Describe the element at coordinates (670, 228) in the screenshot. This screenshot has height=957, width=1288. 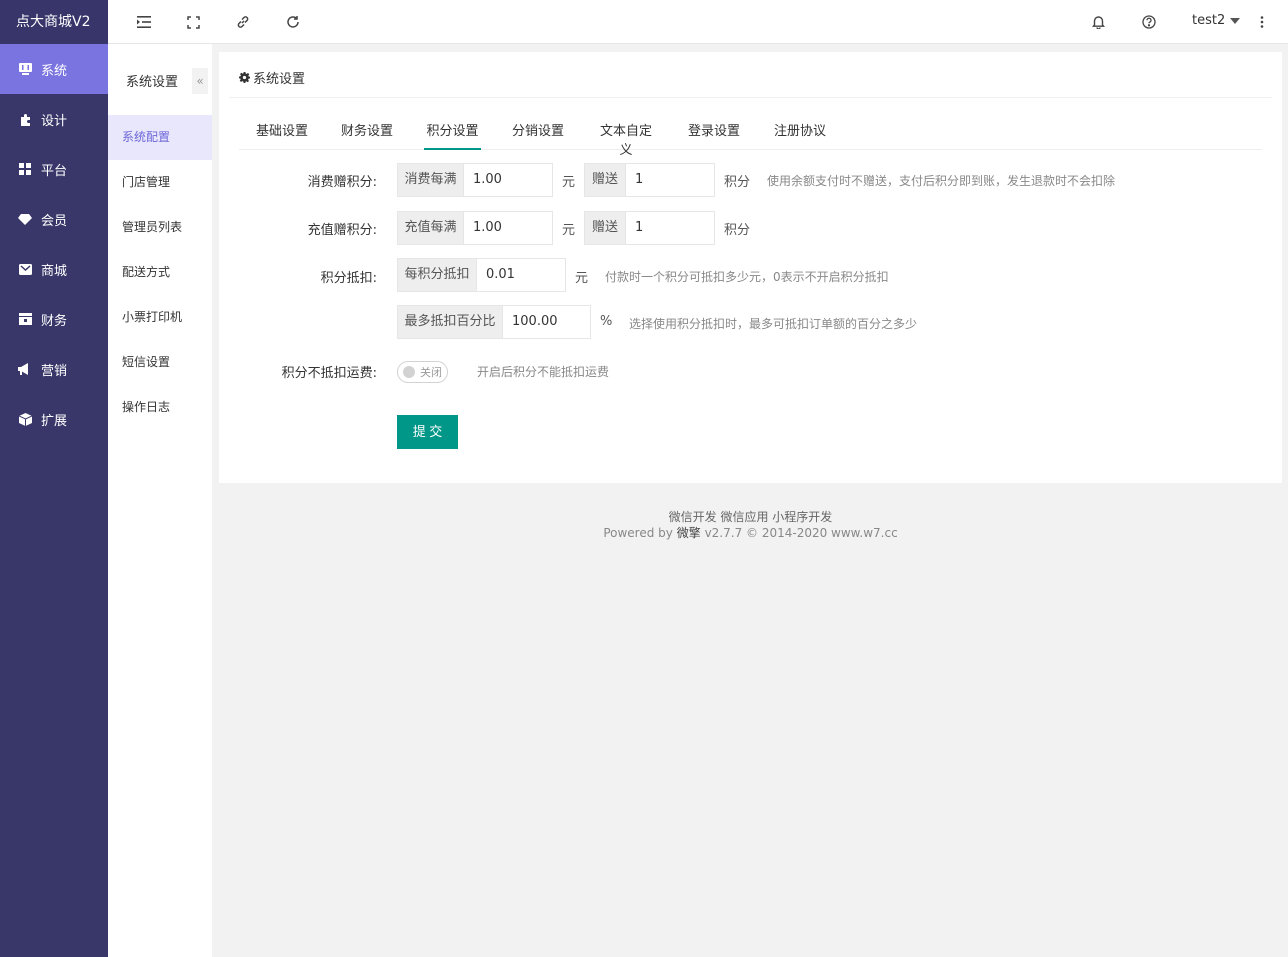
I see `recharge-gift-input: 1` at that location.